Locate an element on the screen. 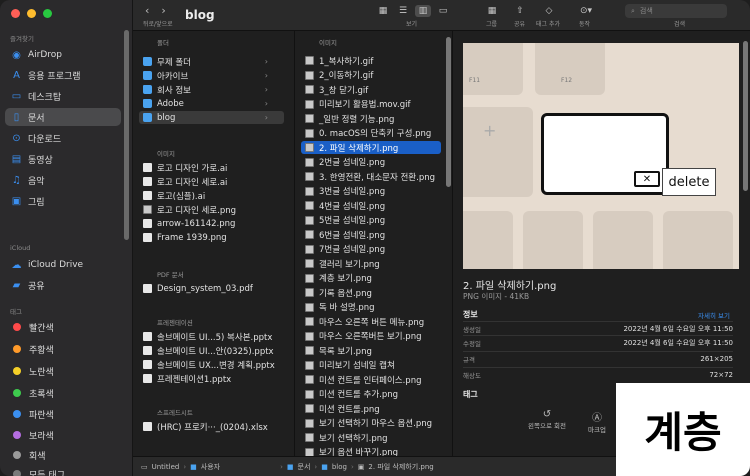 This screenshot has height=476, width=750. rotate-left-icon: ↺ is located at coordinates (547, 414).